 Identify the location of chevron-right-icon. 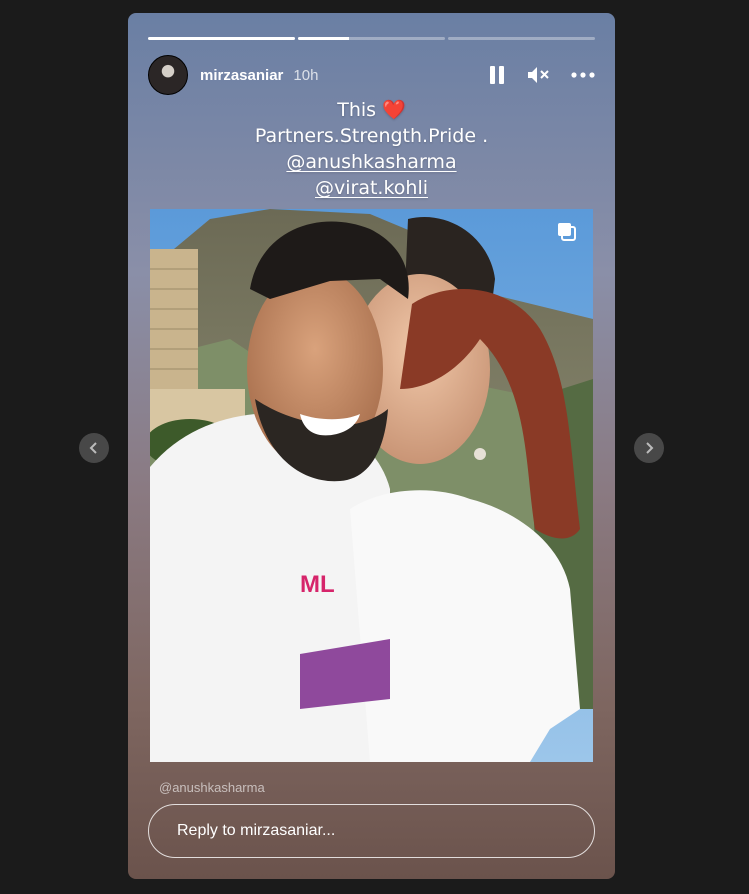
(650, 448).